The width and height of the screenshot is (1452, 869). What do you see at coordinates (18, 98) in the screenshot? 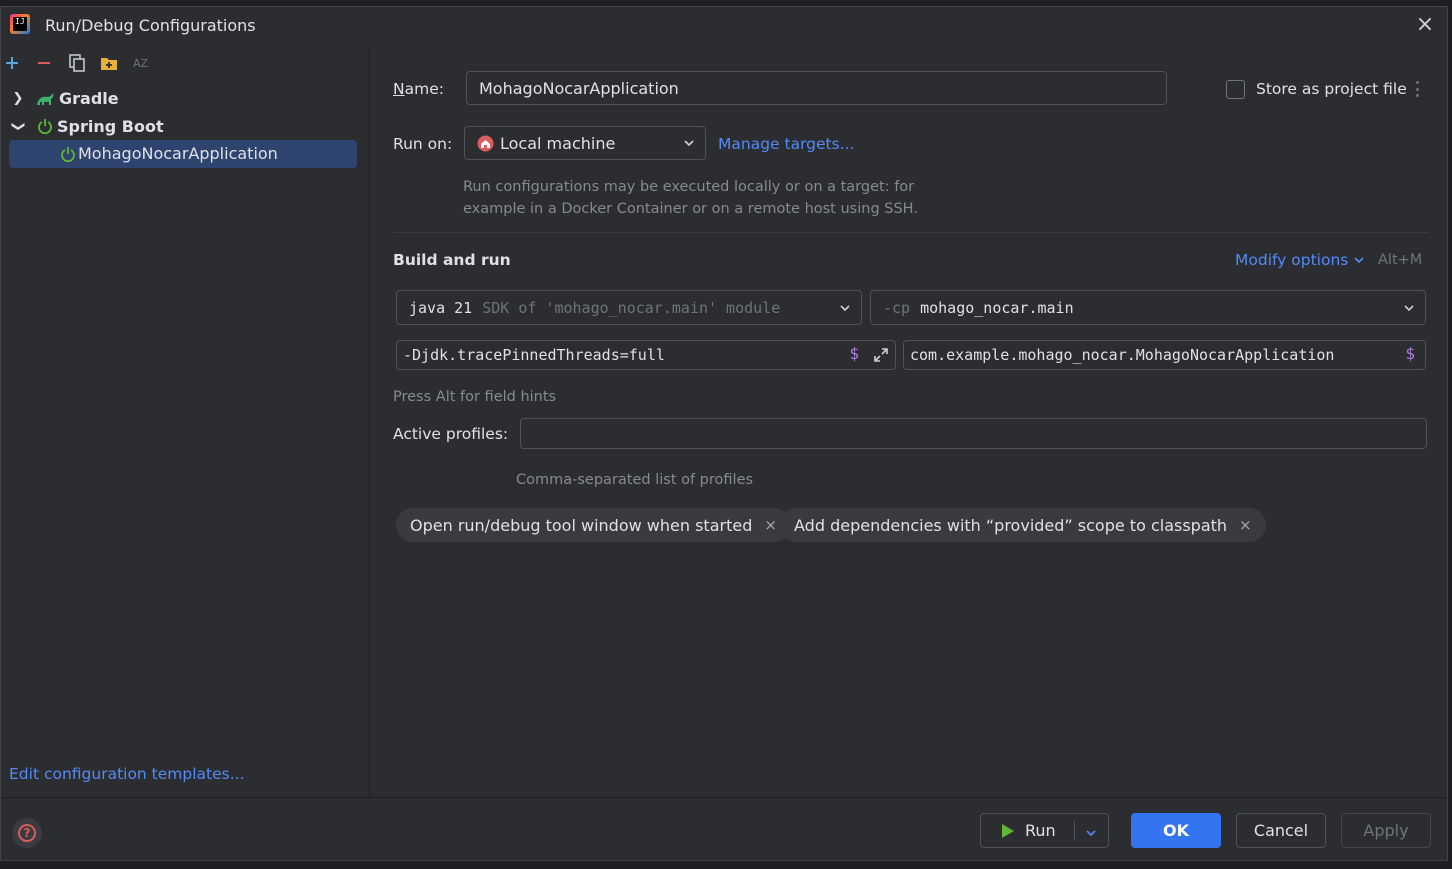
I see `chevron-right-icon: ❯` at bounding box center [18, 98].